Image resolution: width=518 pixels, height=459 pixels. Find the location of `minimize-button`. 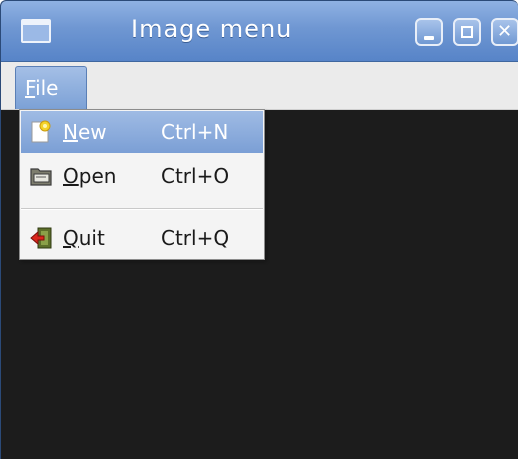

minimize-button is located at coordinates (429, 32).